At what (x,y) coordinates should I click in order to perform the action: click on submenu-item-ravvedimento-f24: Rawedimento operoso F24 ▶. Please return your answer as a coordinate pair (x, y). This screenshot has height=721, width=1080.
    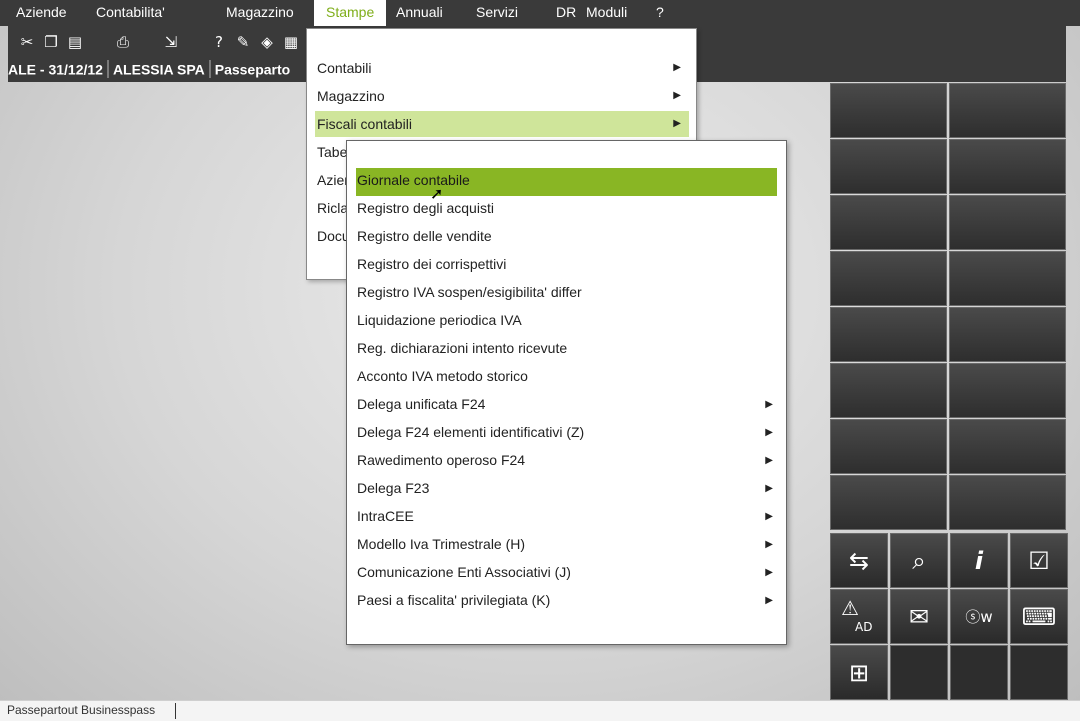
    Looking at the image, I should click on (566, 462).